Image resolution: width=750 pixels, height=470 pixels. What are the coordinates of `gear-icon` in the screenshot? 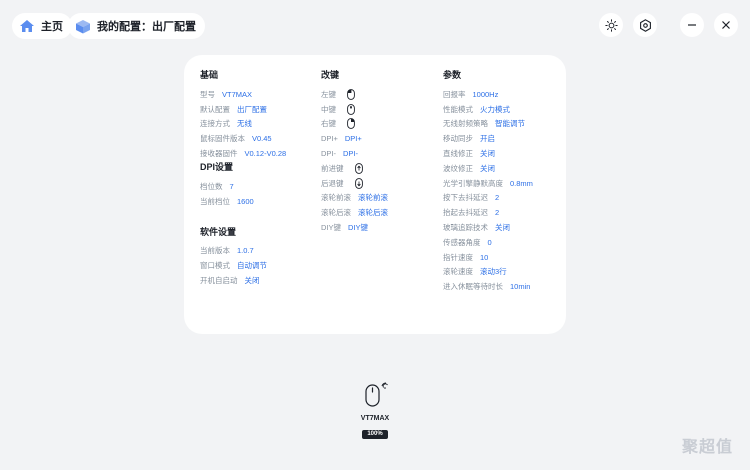 It's located at (645, 25).